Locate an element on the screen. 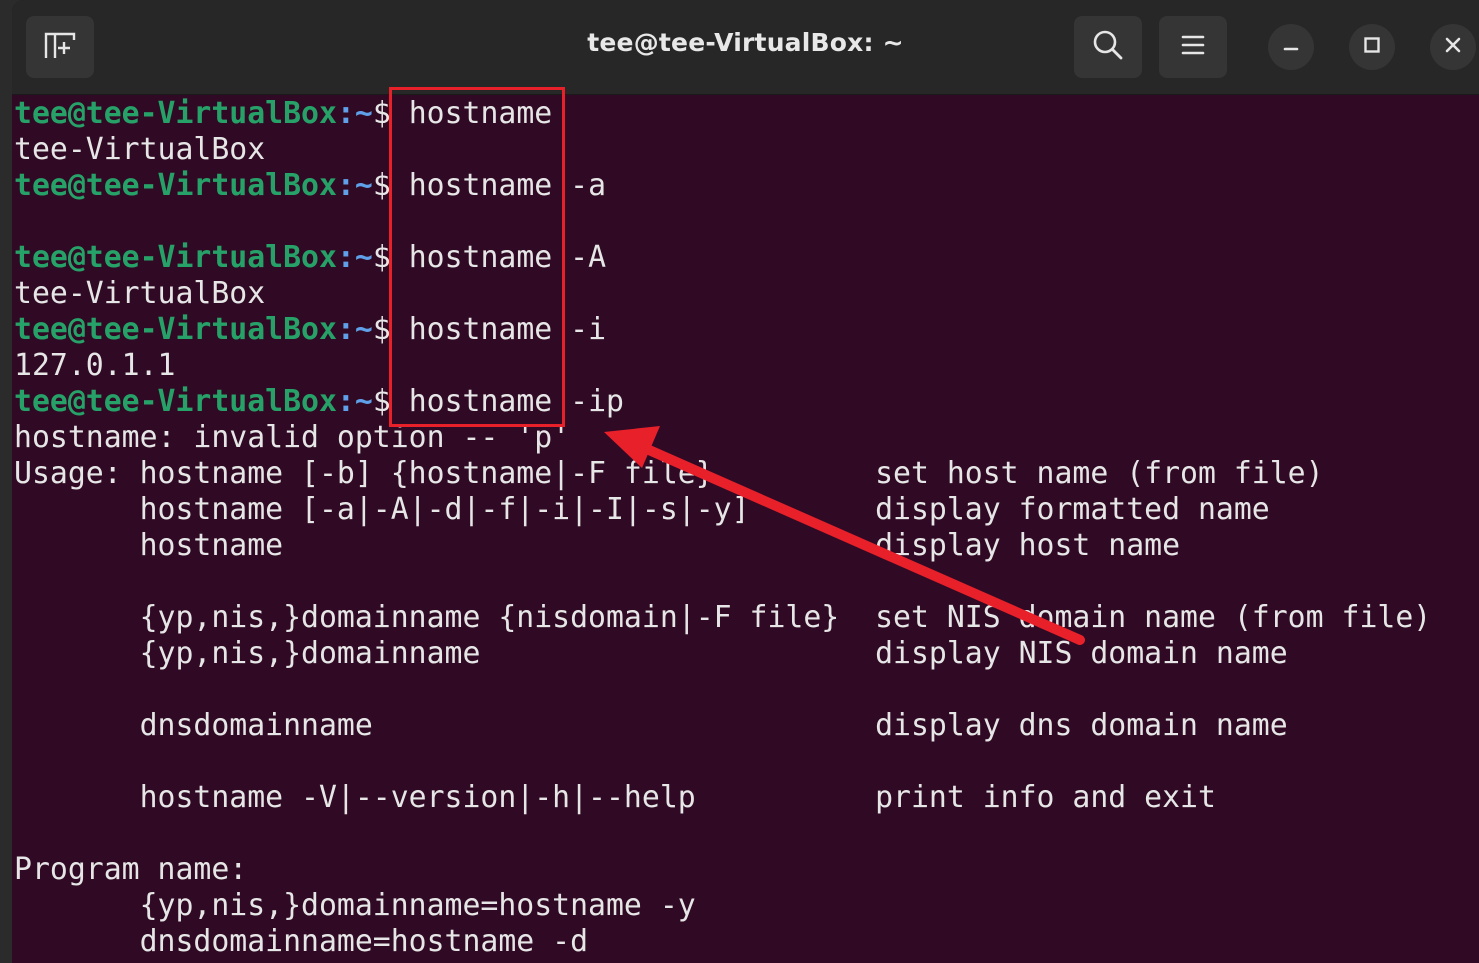 Image resolution: width=1479 pixels, height=963 pixels. close-icon is located at coordinates (1453, 47).